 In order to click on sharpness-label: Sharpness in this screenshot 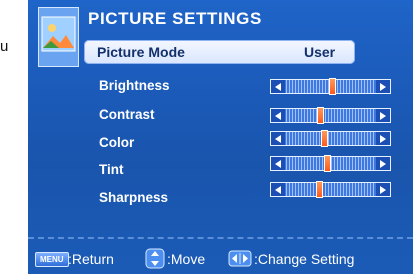, I will do `click(134, 197)`.